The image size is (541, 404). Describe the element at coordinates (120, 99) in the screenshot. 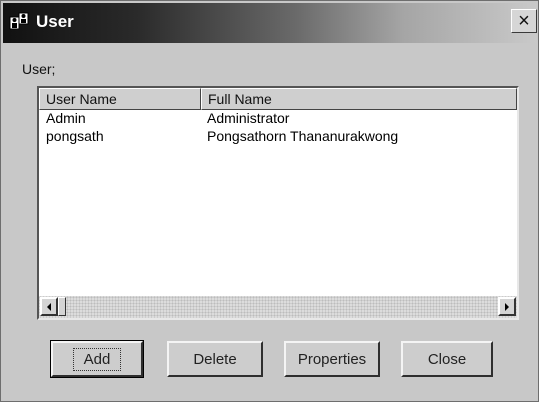

I see `column-header-user-name: User Name` at that location.